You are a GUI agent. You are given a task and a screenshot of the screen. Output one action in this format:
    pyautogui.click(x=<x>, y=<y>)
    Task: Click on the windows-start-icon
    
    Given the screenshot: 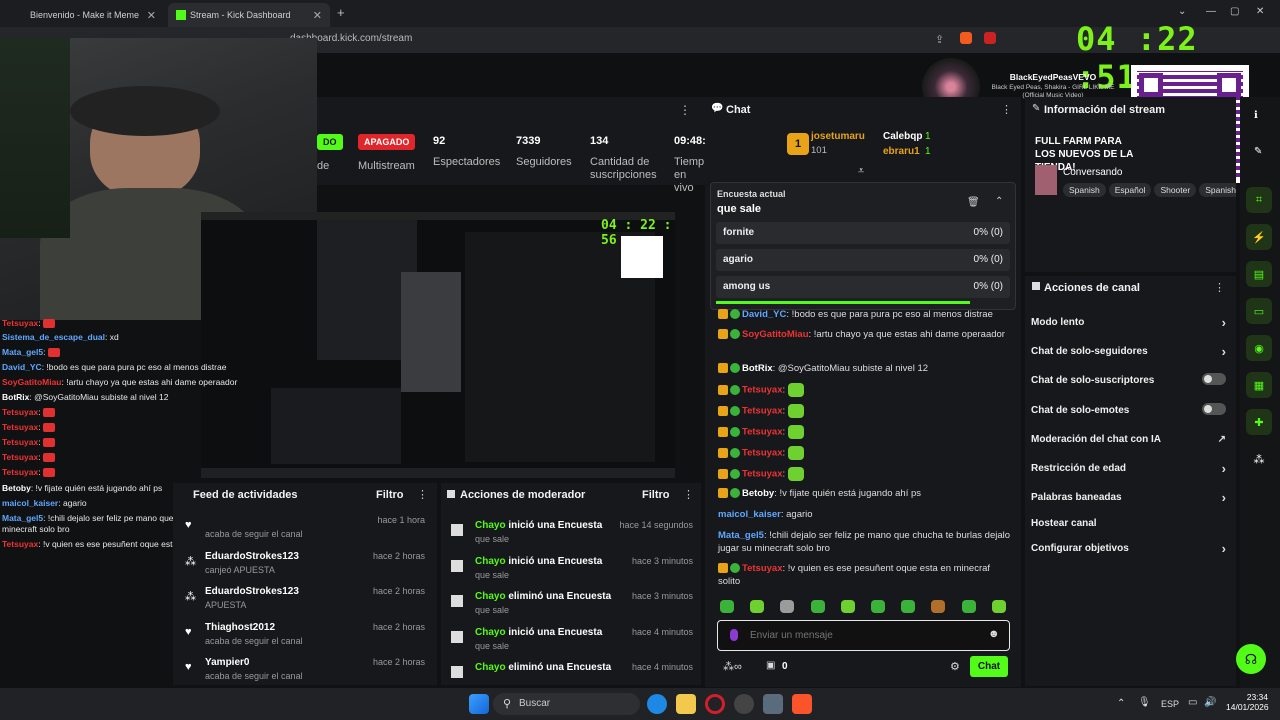 What is the action you would take?
    pyautogui.click(x=479, y=704)
    